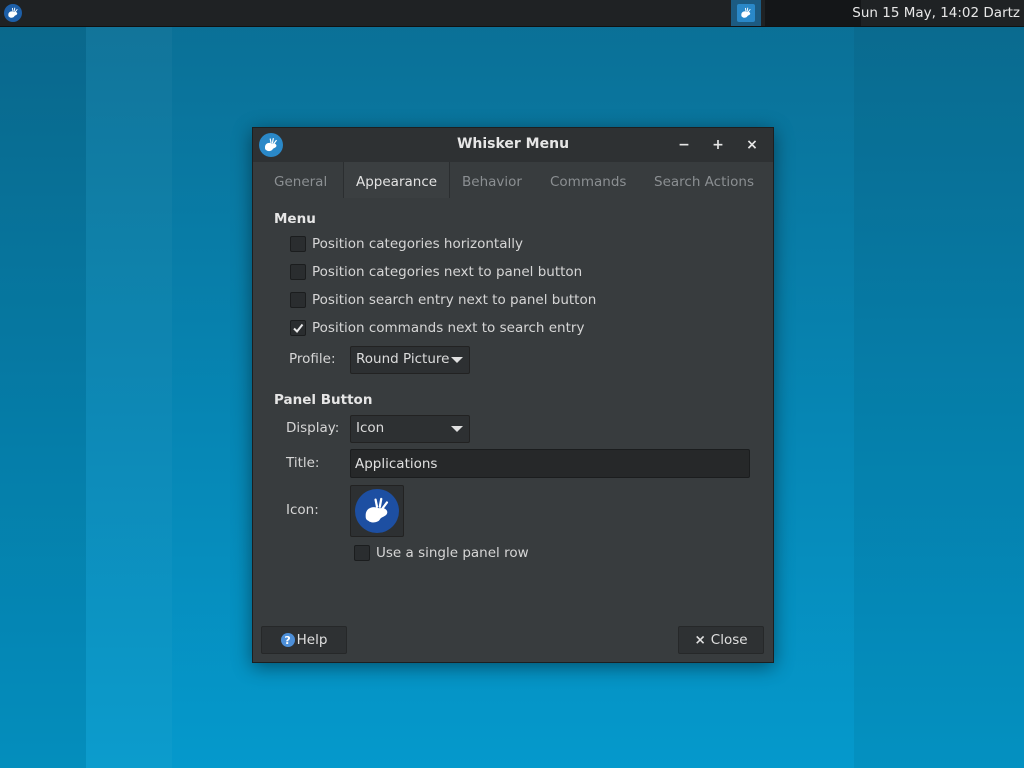  I want to click on tab-behavior: Behavior, so click(492, 180).